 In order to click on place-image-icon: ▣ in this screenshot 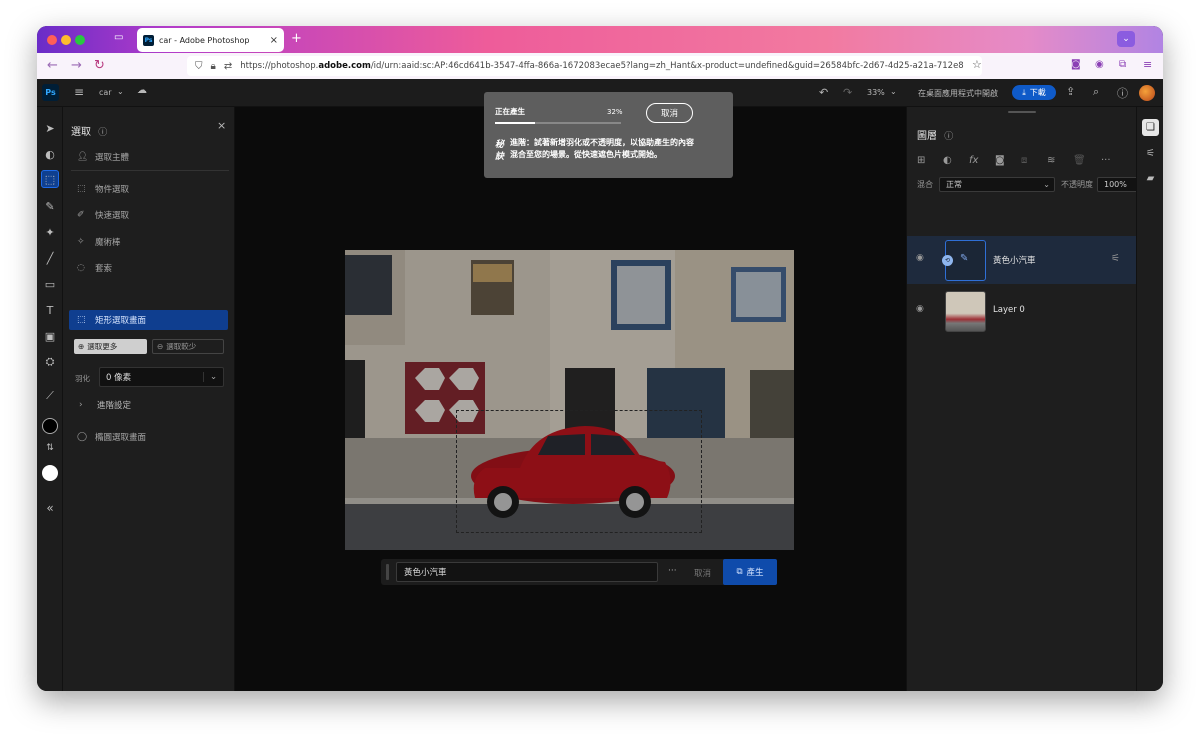, I will do `click(50, 336)`.